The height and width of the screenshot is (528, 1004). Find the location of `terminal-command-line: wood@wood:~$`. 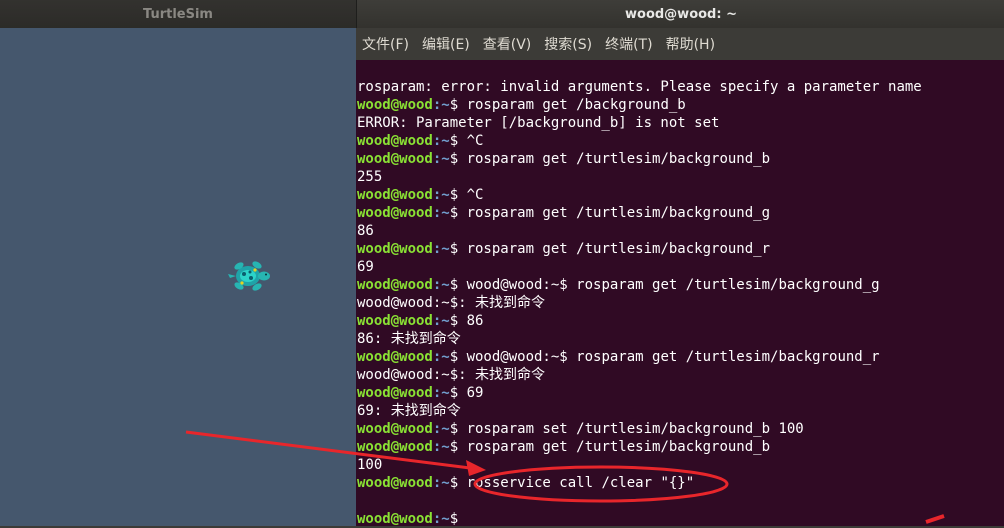

terminal-command-line: wood@wood:~$ is located at coordinates (680, 519).